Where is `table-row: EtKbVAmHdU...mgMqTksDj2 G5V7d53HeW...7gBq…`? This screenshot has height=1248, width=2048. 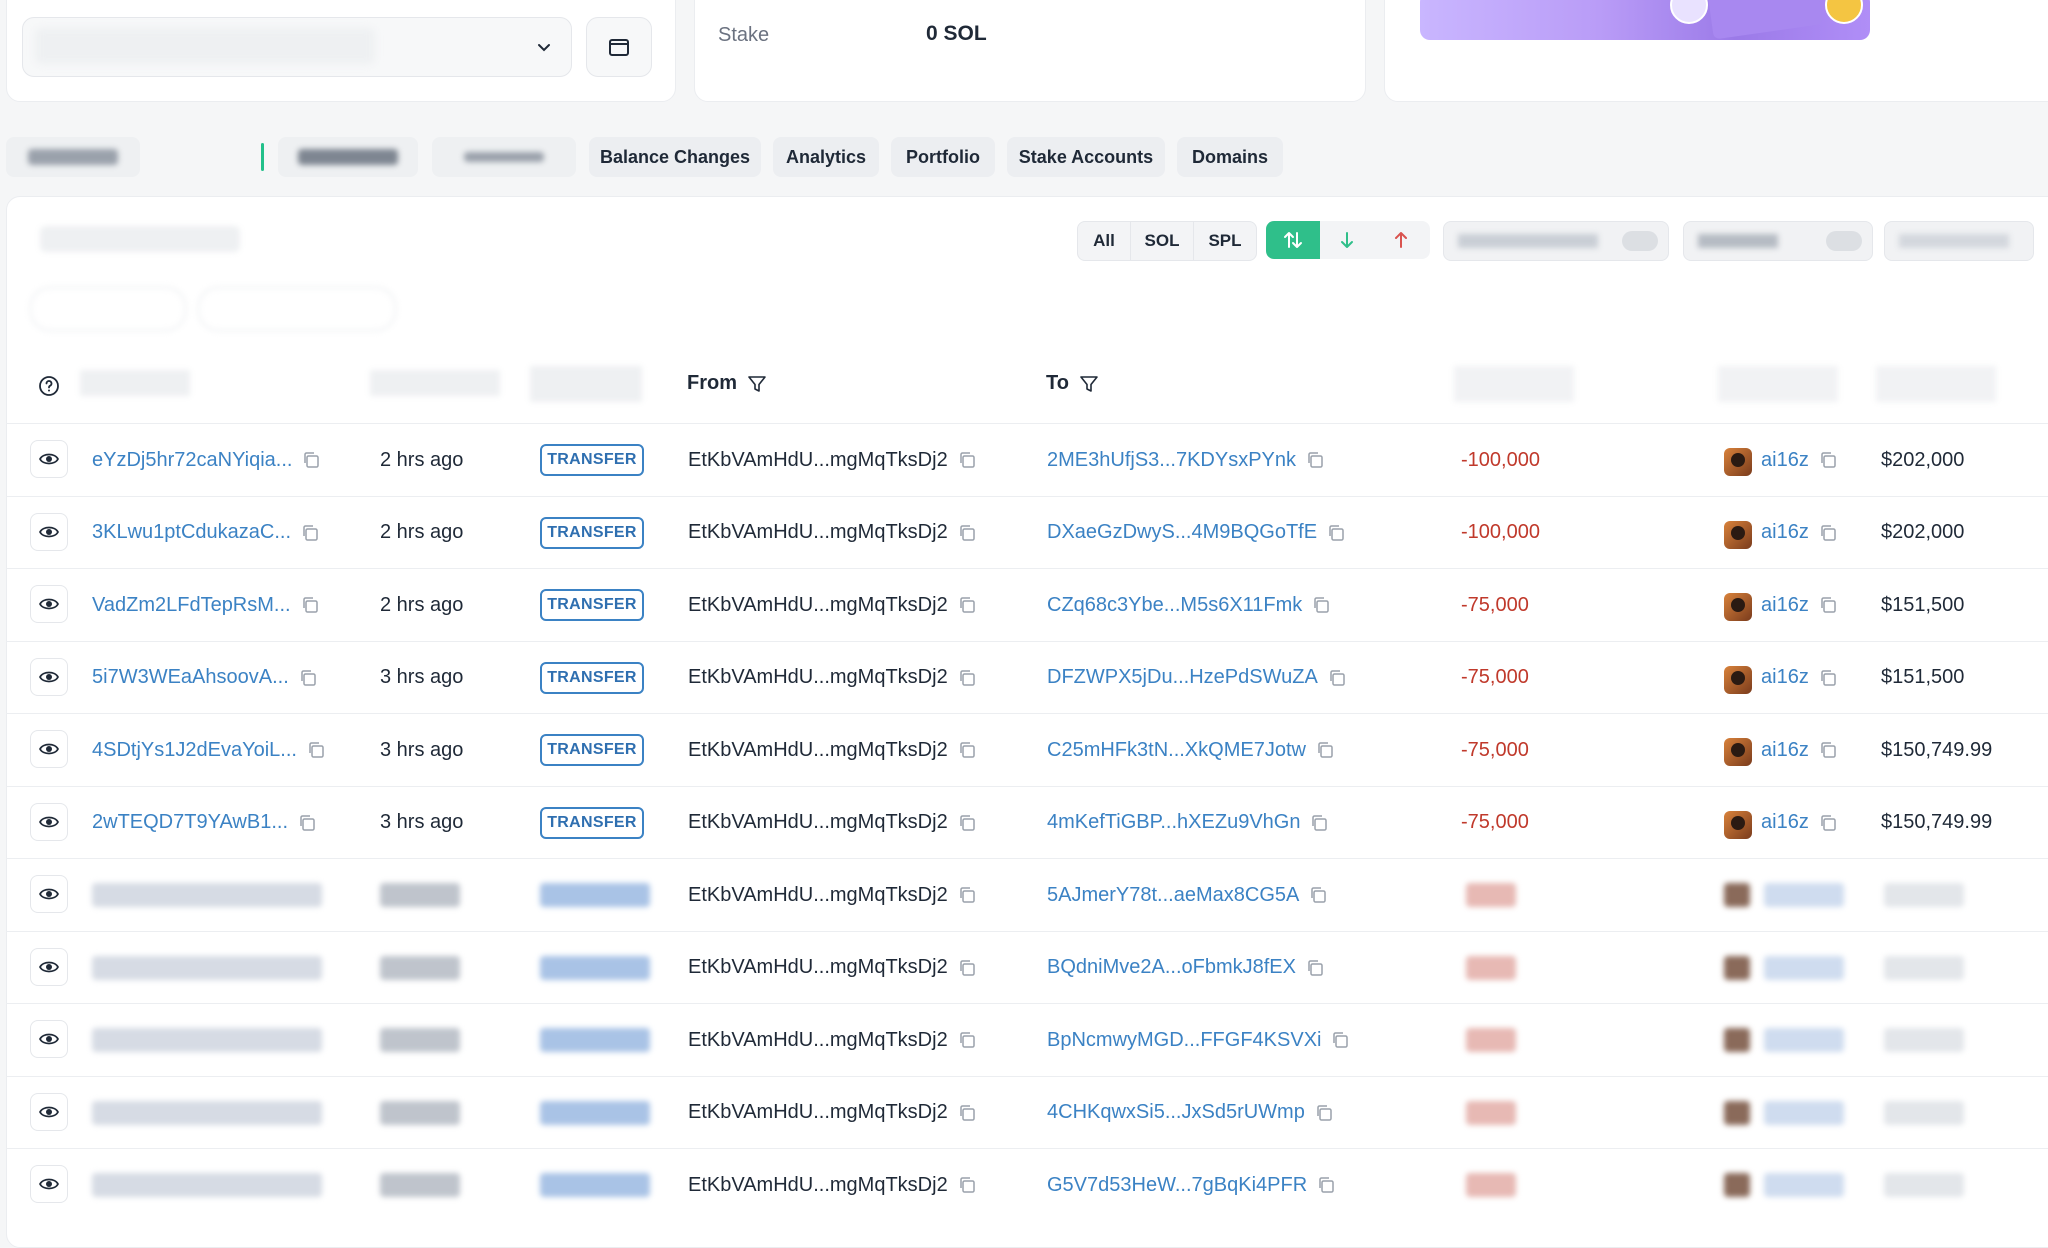
table-row: EtKbVAmHdU...mgMqTksDj2 G5V7d53HeW...7gBq… is located at coordinates (1027, 1184).